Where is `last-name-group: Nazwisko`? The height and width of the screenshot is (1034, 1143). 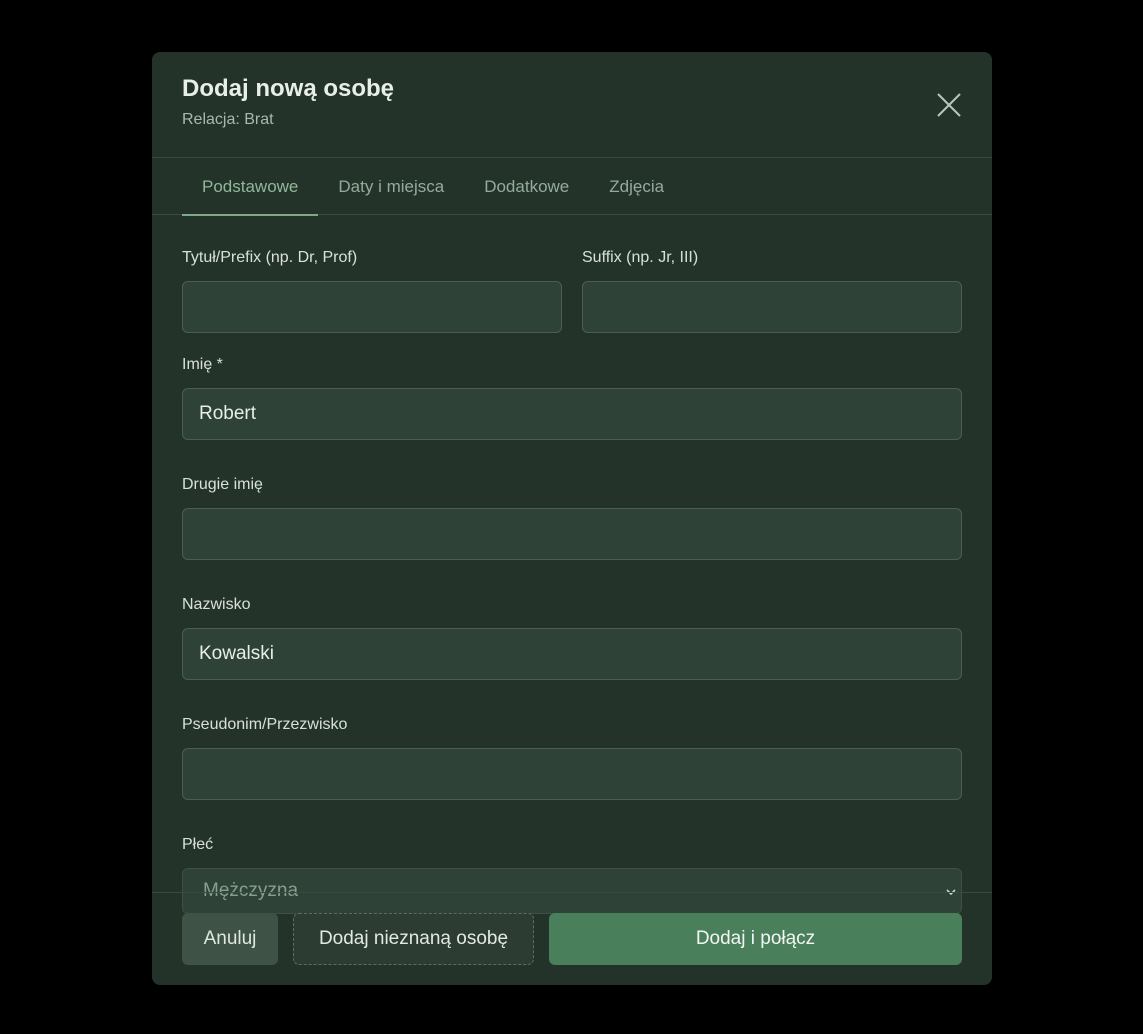 last-name-group: Nazwisko is located at coordinates (572, 637).